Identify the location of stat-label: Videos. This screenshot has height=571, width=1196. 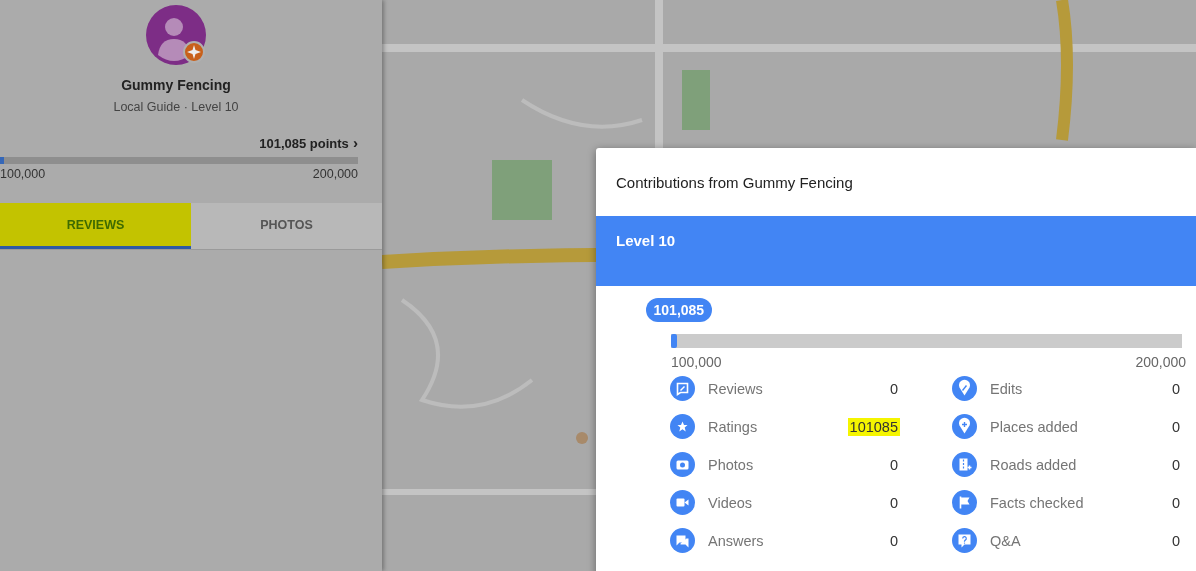
(731, 502).